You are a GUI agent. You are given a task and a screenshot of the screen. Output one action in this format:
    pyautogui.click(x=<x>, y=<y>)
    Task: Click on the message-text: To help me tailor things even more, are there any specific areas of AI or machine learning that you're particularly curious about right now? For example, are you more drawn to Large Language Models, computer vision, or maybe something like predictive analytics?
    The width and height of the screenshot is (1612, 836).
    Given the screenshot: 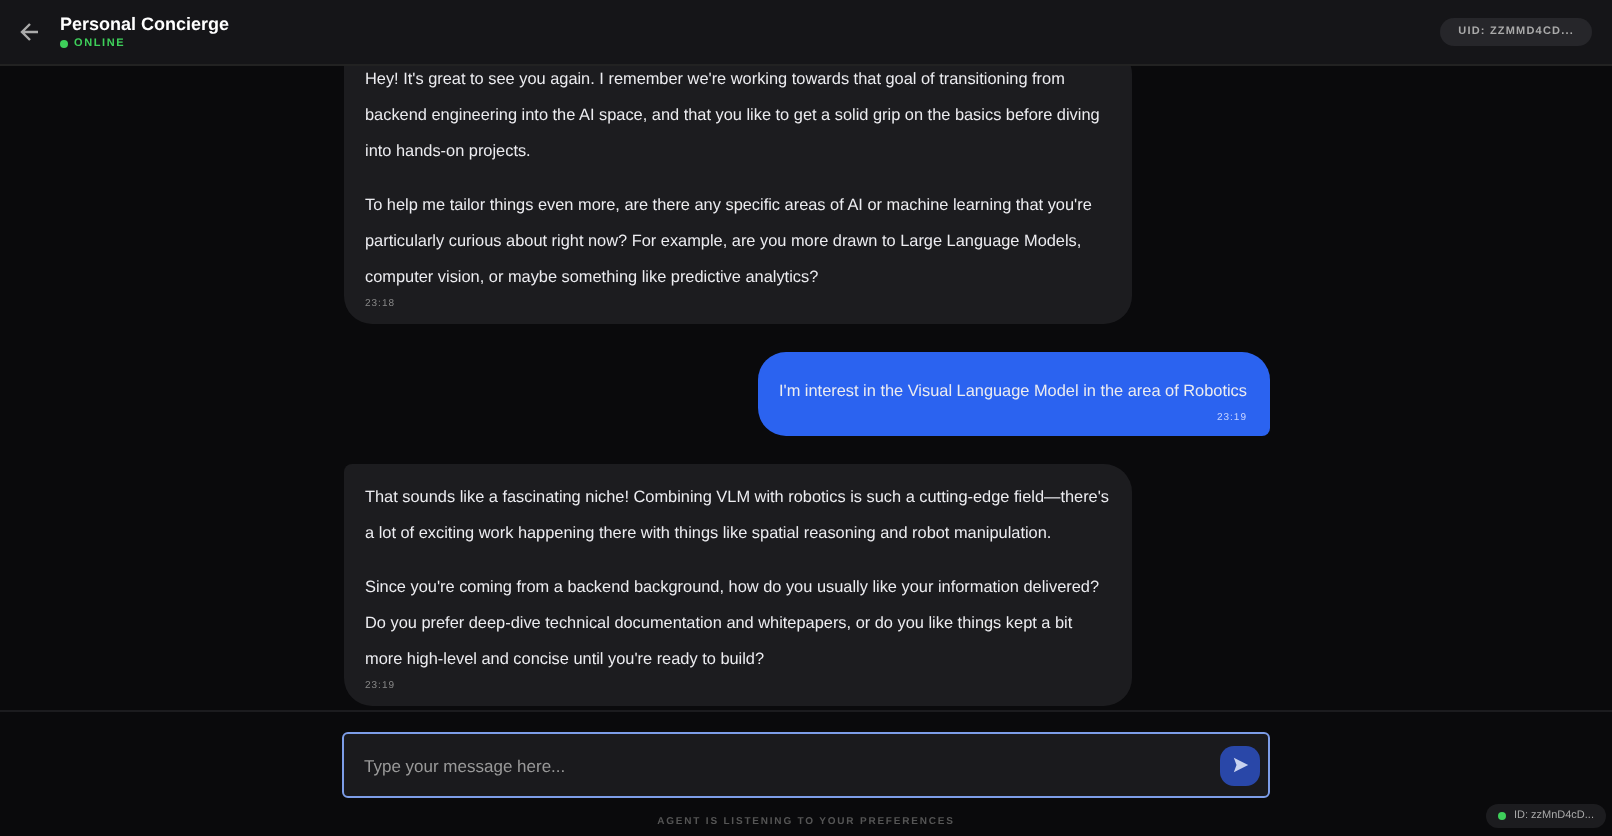 What is the action you would take?
    pyautogui.click(x=729, y=242)
    